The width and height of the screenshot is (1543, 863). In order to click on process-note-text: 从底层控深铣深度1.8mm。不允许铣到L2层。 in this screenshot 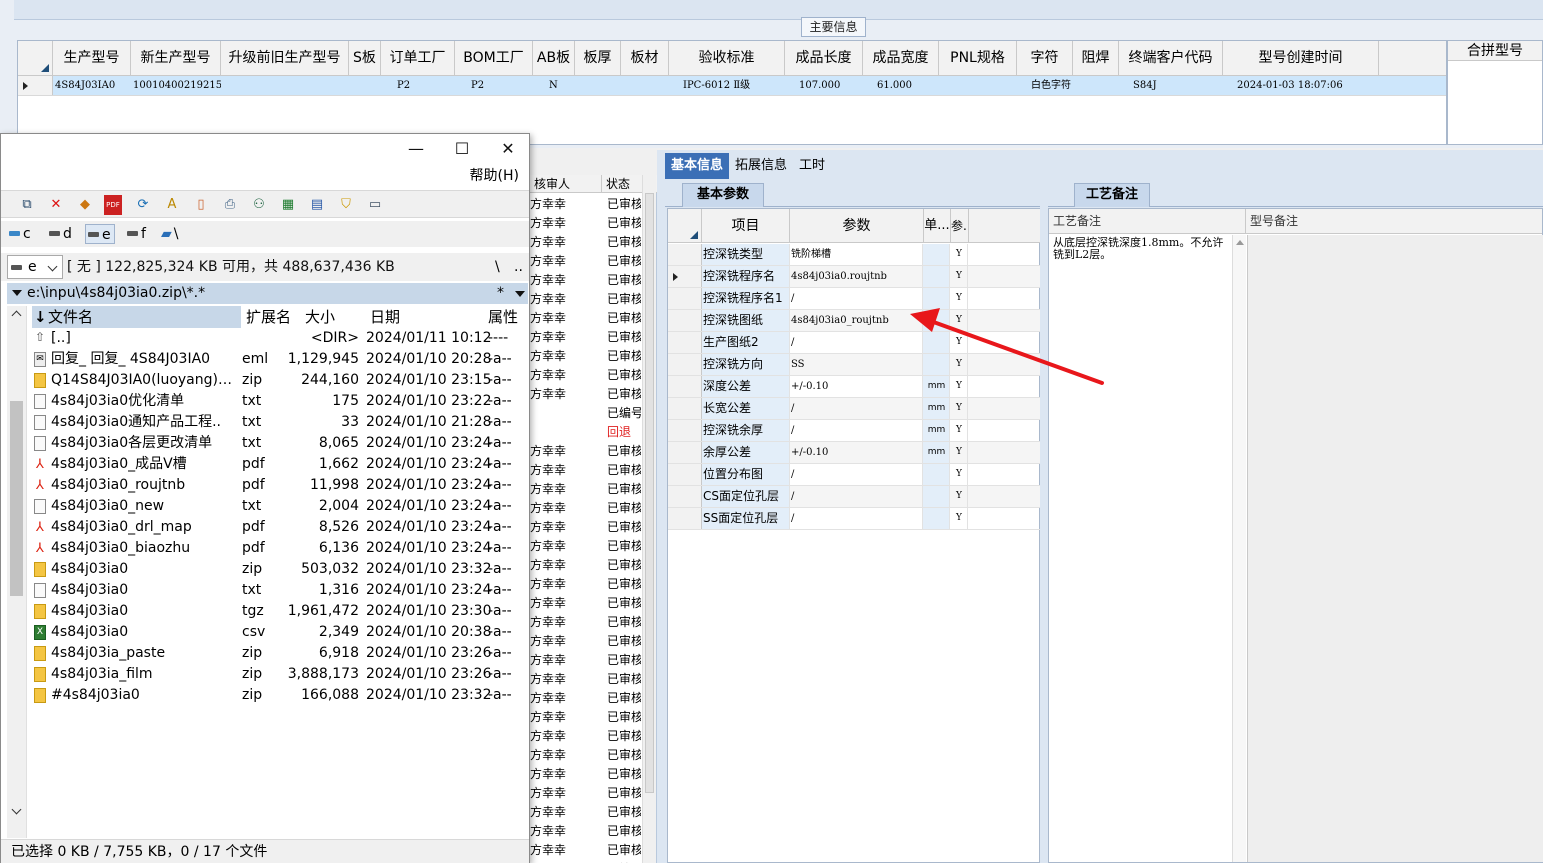, I will do `click(1141, 249)`.